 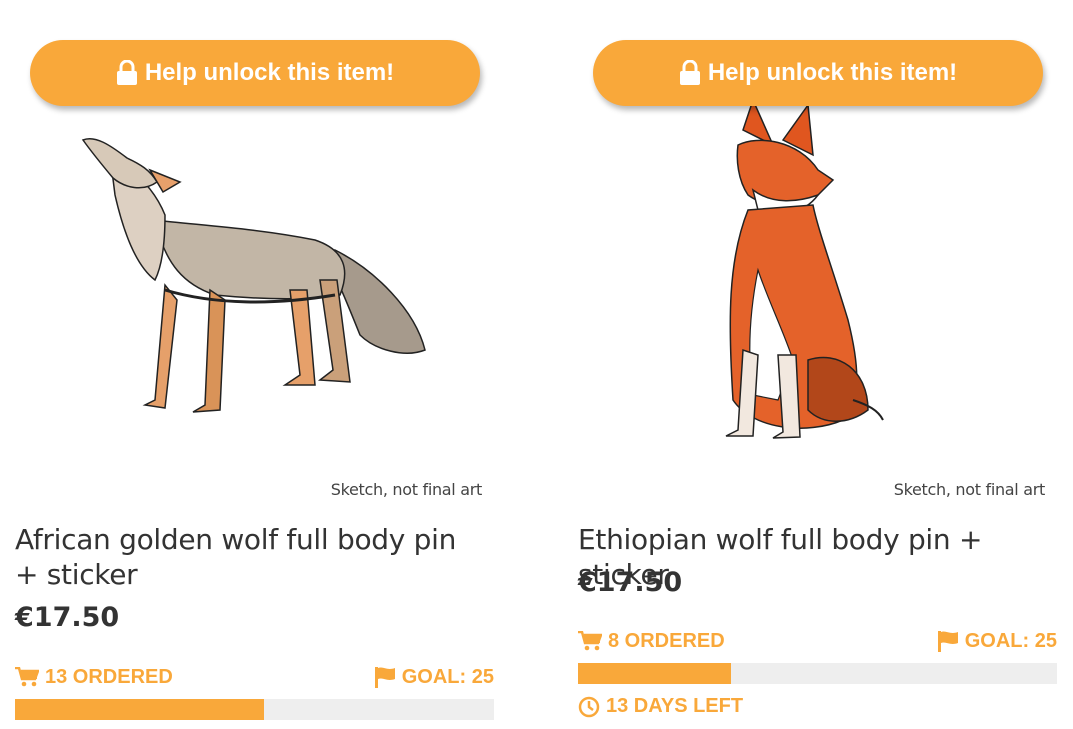 What do you see at coordinates (817, 641) in the screenshot?
I see `order-stats: 8 ORDERED GOAL: 25` at bounding box center [817, 641].